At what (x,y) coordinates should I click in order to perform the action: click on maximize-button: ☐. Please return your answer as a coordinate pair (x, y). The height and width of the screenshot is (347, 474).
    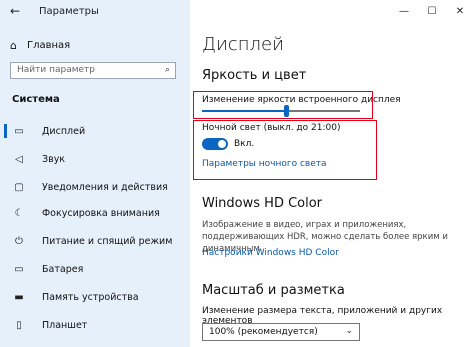
    Looking at the image, I should click on (432, 12).